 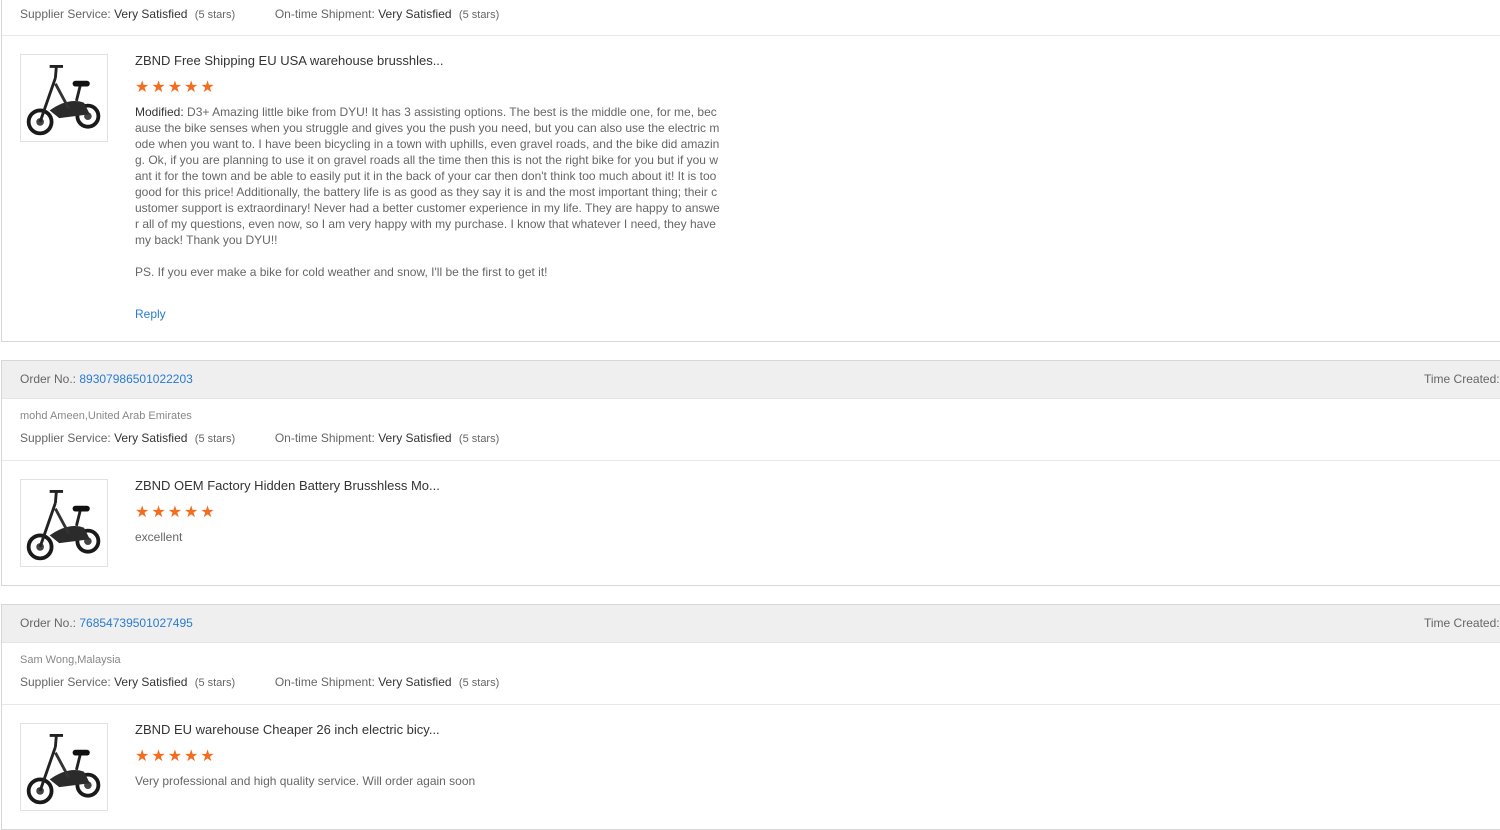 I want to click on buyer-info: mohd Ameen,United Arab Emirates, so click(x=106, y=416).